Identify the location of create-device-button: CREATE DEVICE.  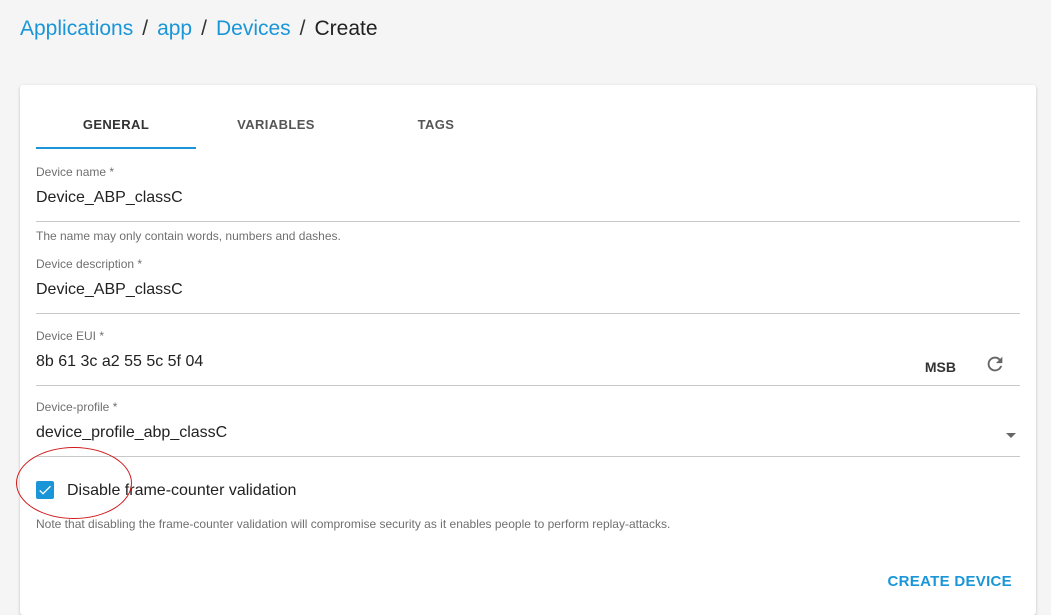
(950, 581).